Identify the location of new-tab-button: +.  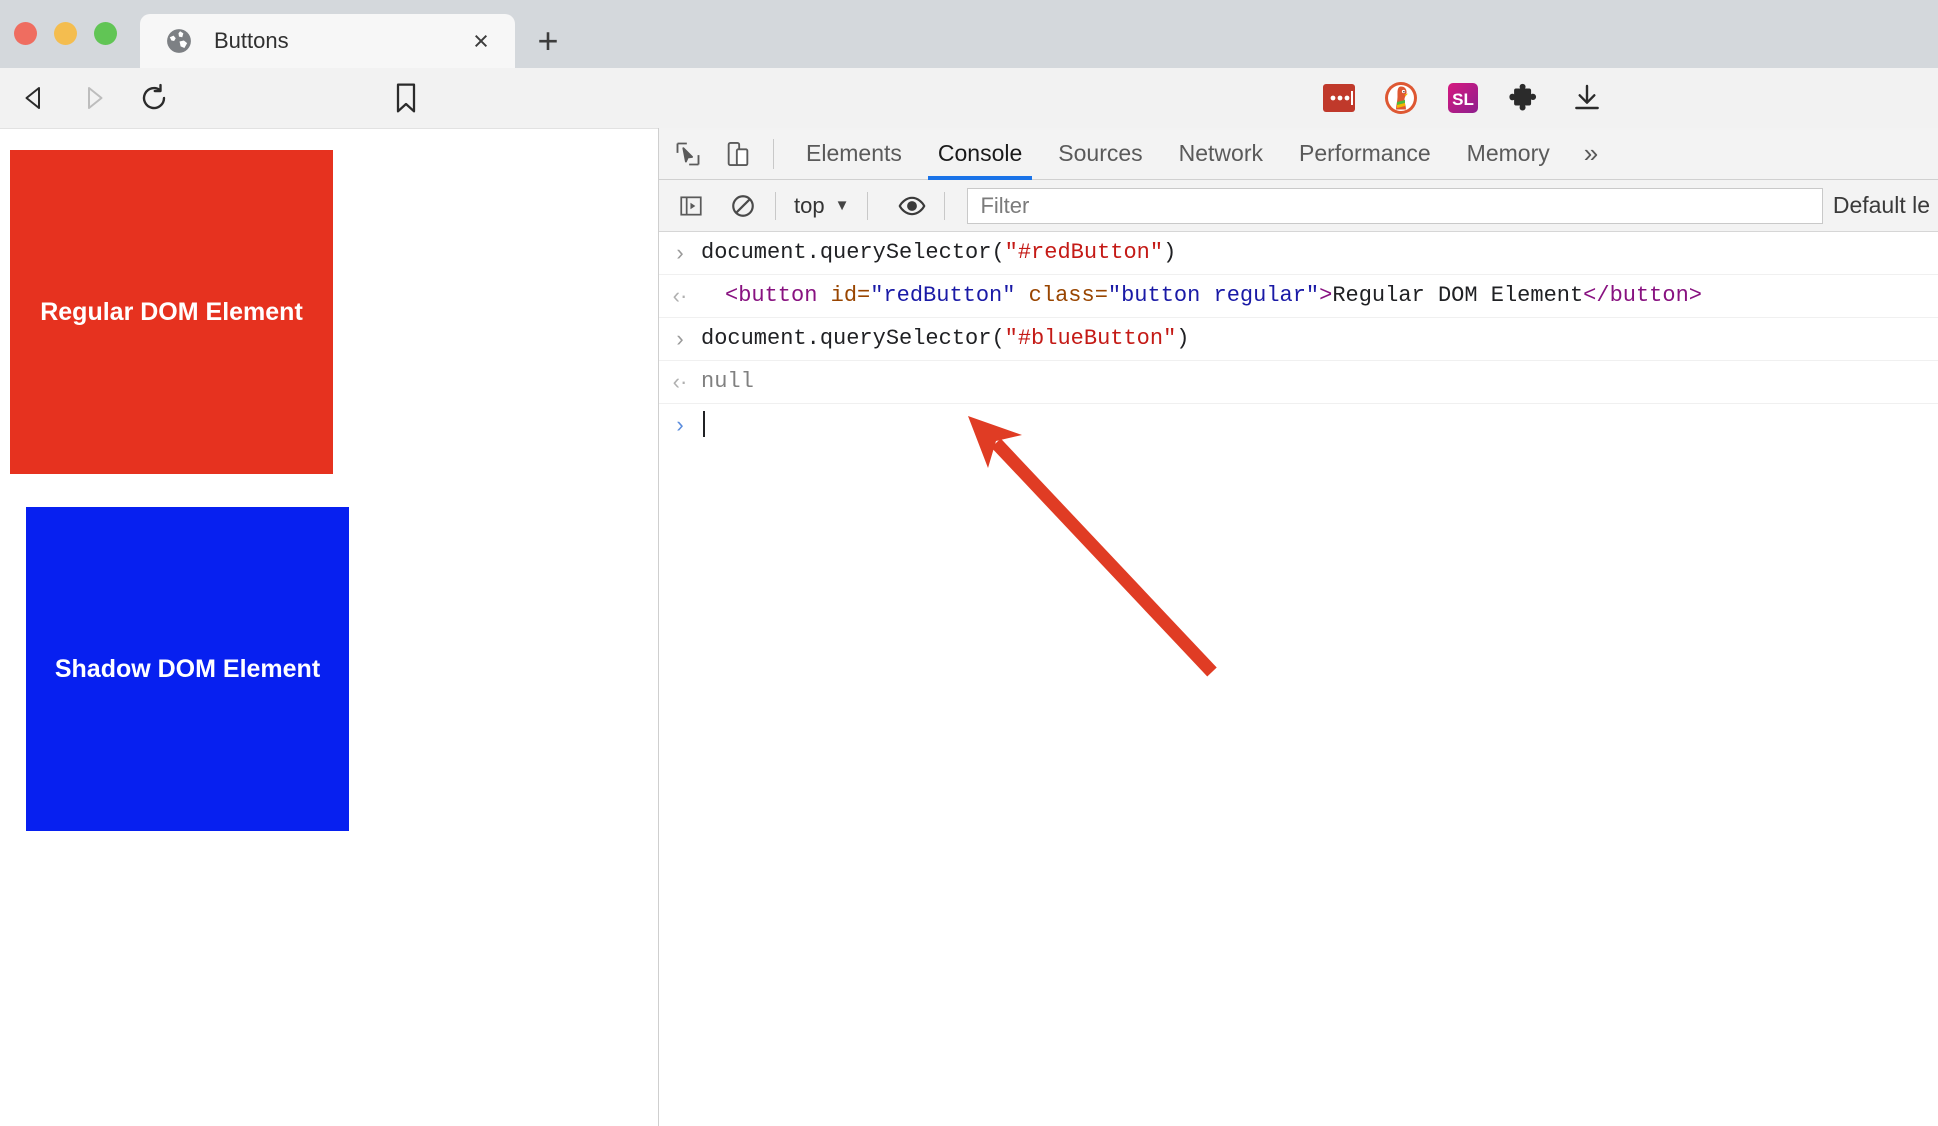
(548, 41).